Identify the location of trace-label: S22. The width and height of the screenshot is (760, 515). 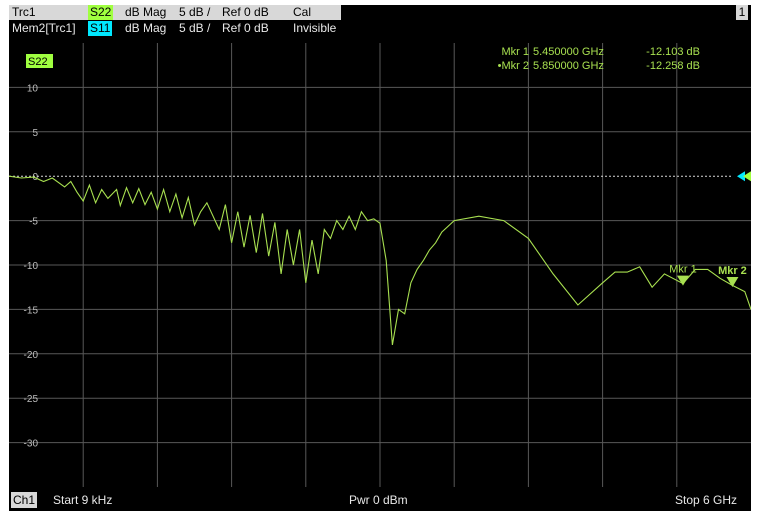
(38, 62).